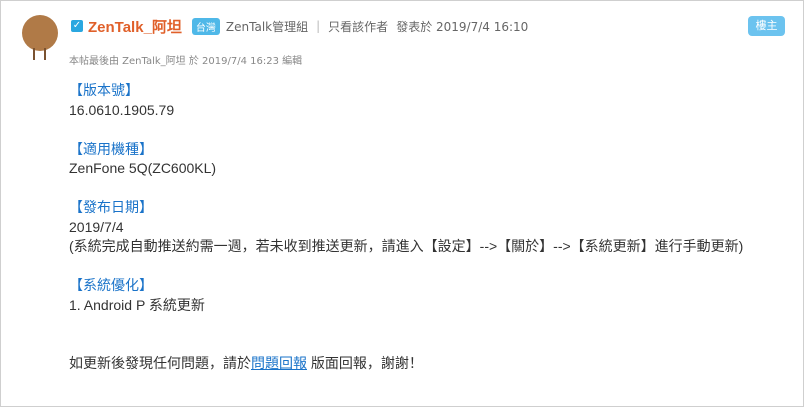  I want to click on footer-text: 如更新後發現任何問題，請於問題回報 版面回報，謝謝！, so click(406, 364).